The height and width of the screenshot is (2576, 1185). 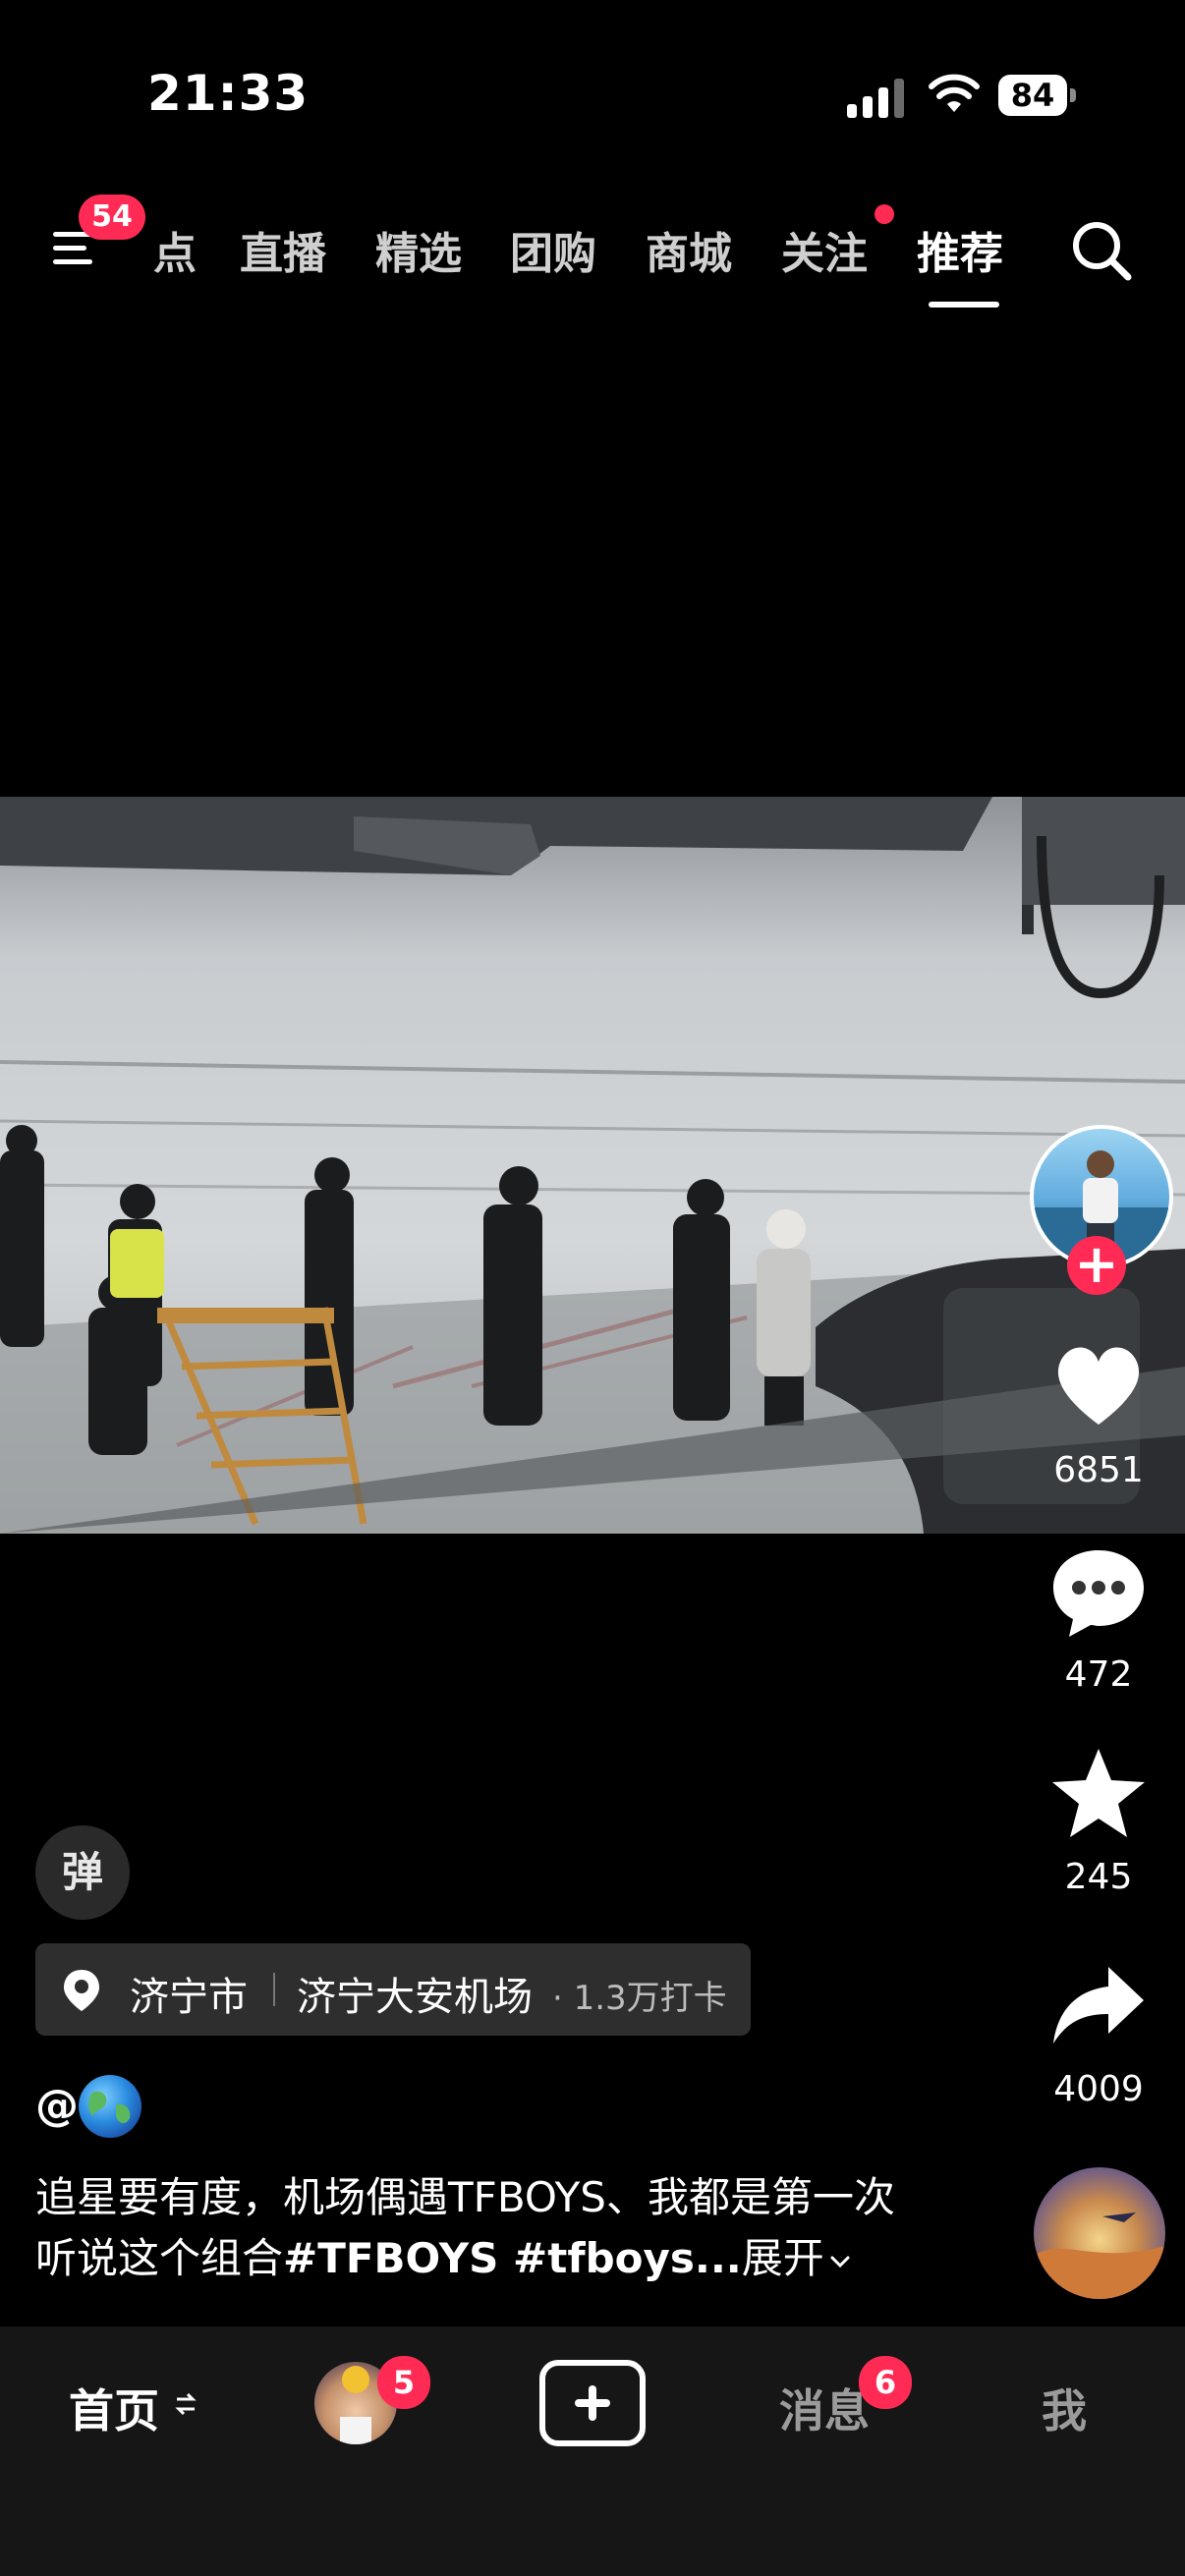 What do you see at coordinates (229, 93) in the screenshot?
I see `status-time: 21:33` at bounding box center [229, 93].